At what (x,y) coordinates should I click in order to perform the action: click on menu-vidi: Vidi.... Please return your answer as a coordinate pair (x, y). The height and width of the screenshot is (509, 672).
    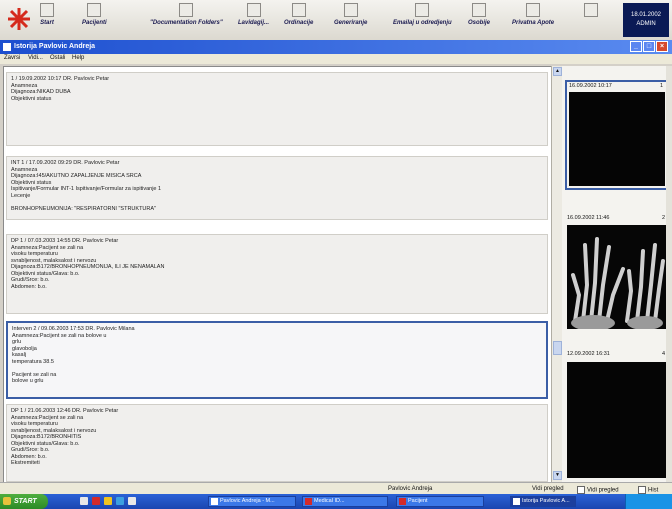
    Looking at the image, I should click on (35, 58).